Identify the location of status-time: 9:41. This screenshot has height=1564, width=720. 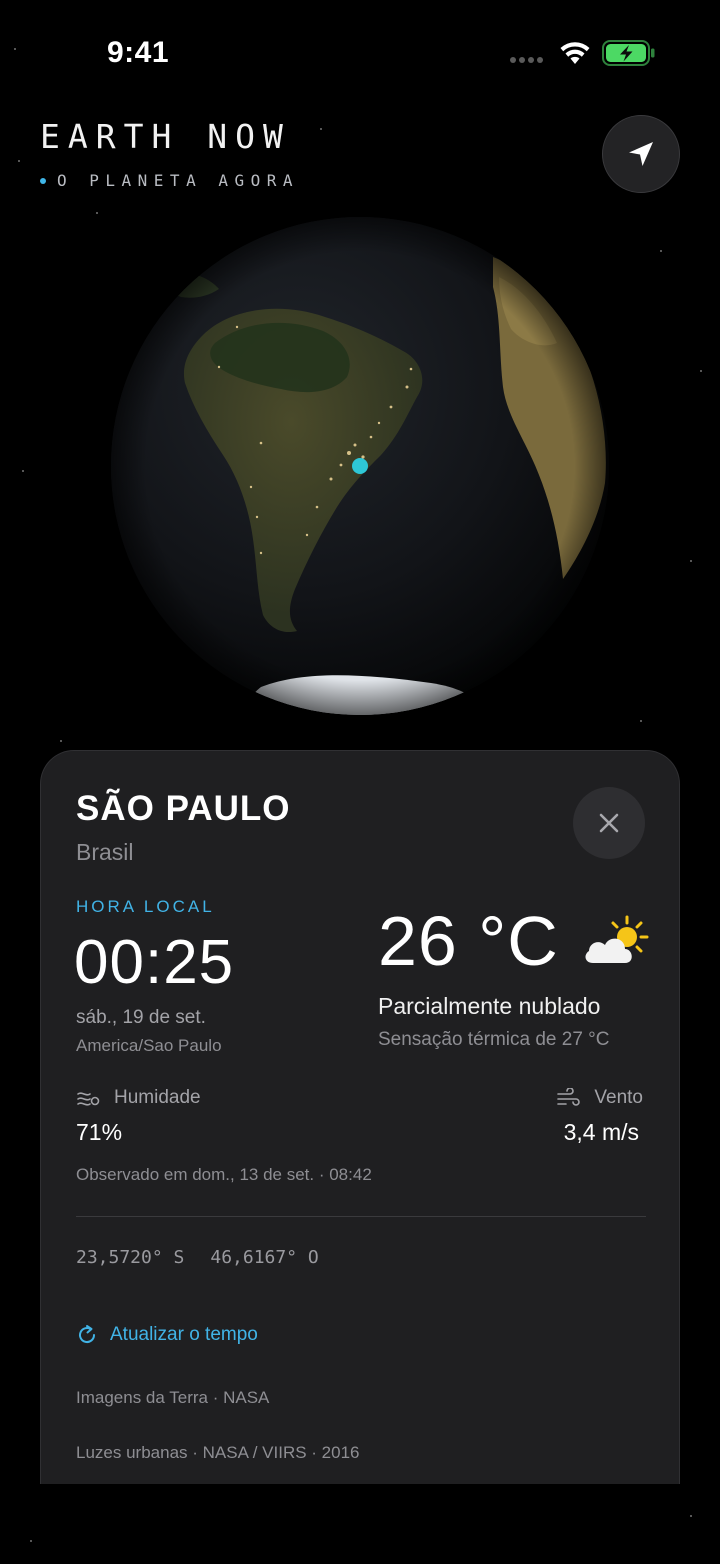
(138, 52).